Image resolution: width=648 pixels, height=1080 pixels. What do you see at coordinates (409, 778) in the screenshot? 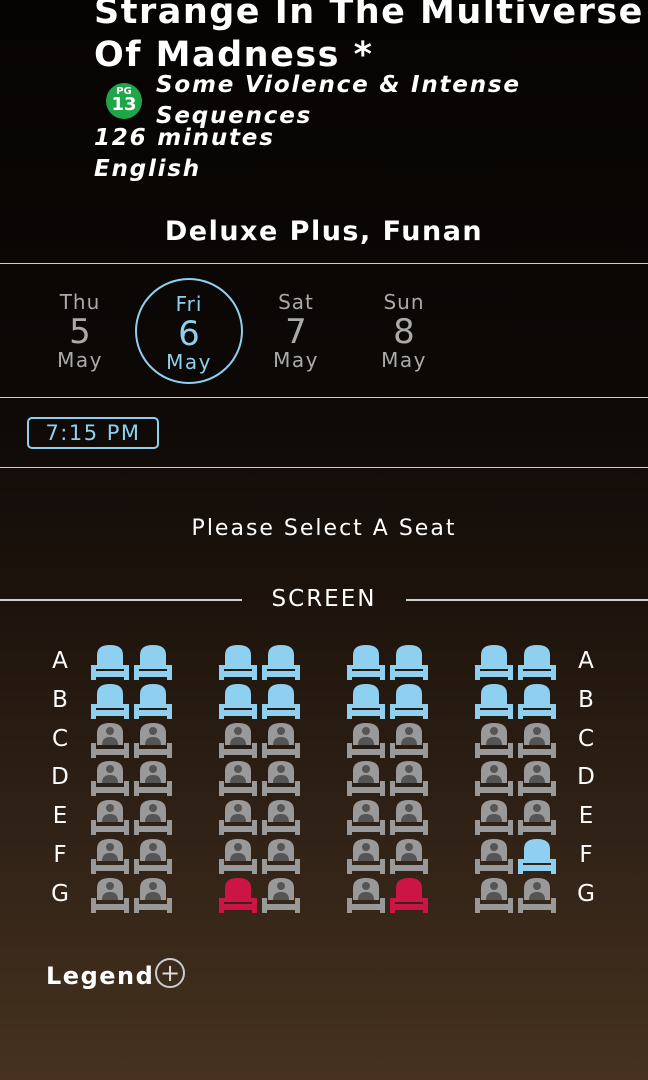
I see `seat-d6-occupied` at bounding box center [409, 778].